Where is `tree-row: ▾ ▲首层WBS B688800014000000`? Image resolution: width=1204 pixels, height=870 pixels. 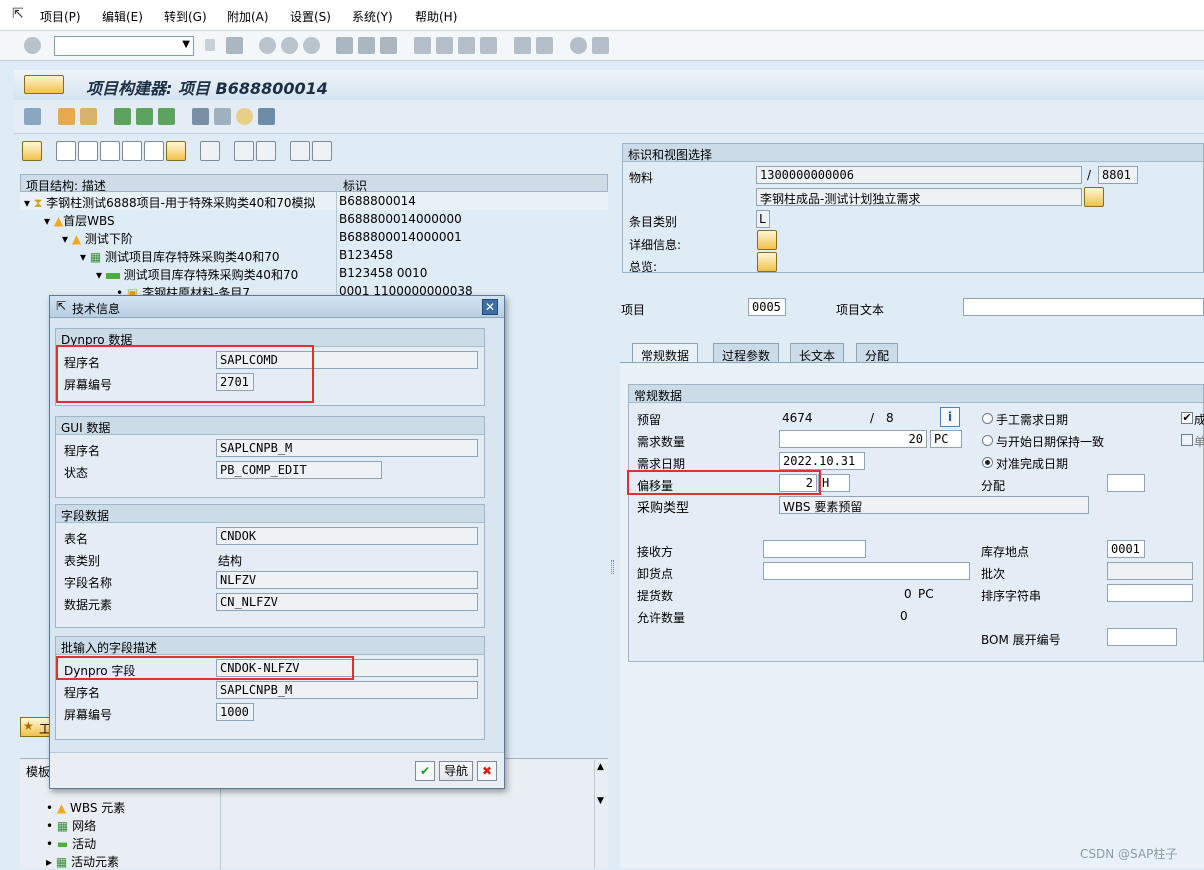
tree-row: ▾ ▲首层WBS B688800014000000 is located at coordinates (314, 219).